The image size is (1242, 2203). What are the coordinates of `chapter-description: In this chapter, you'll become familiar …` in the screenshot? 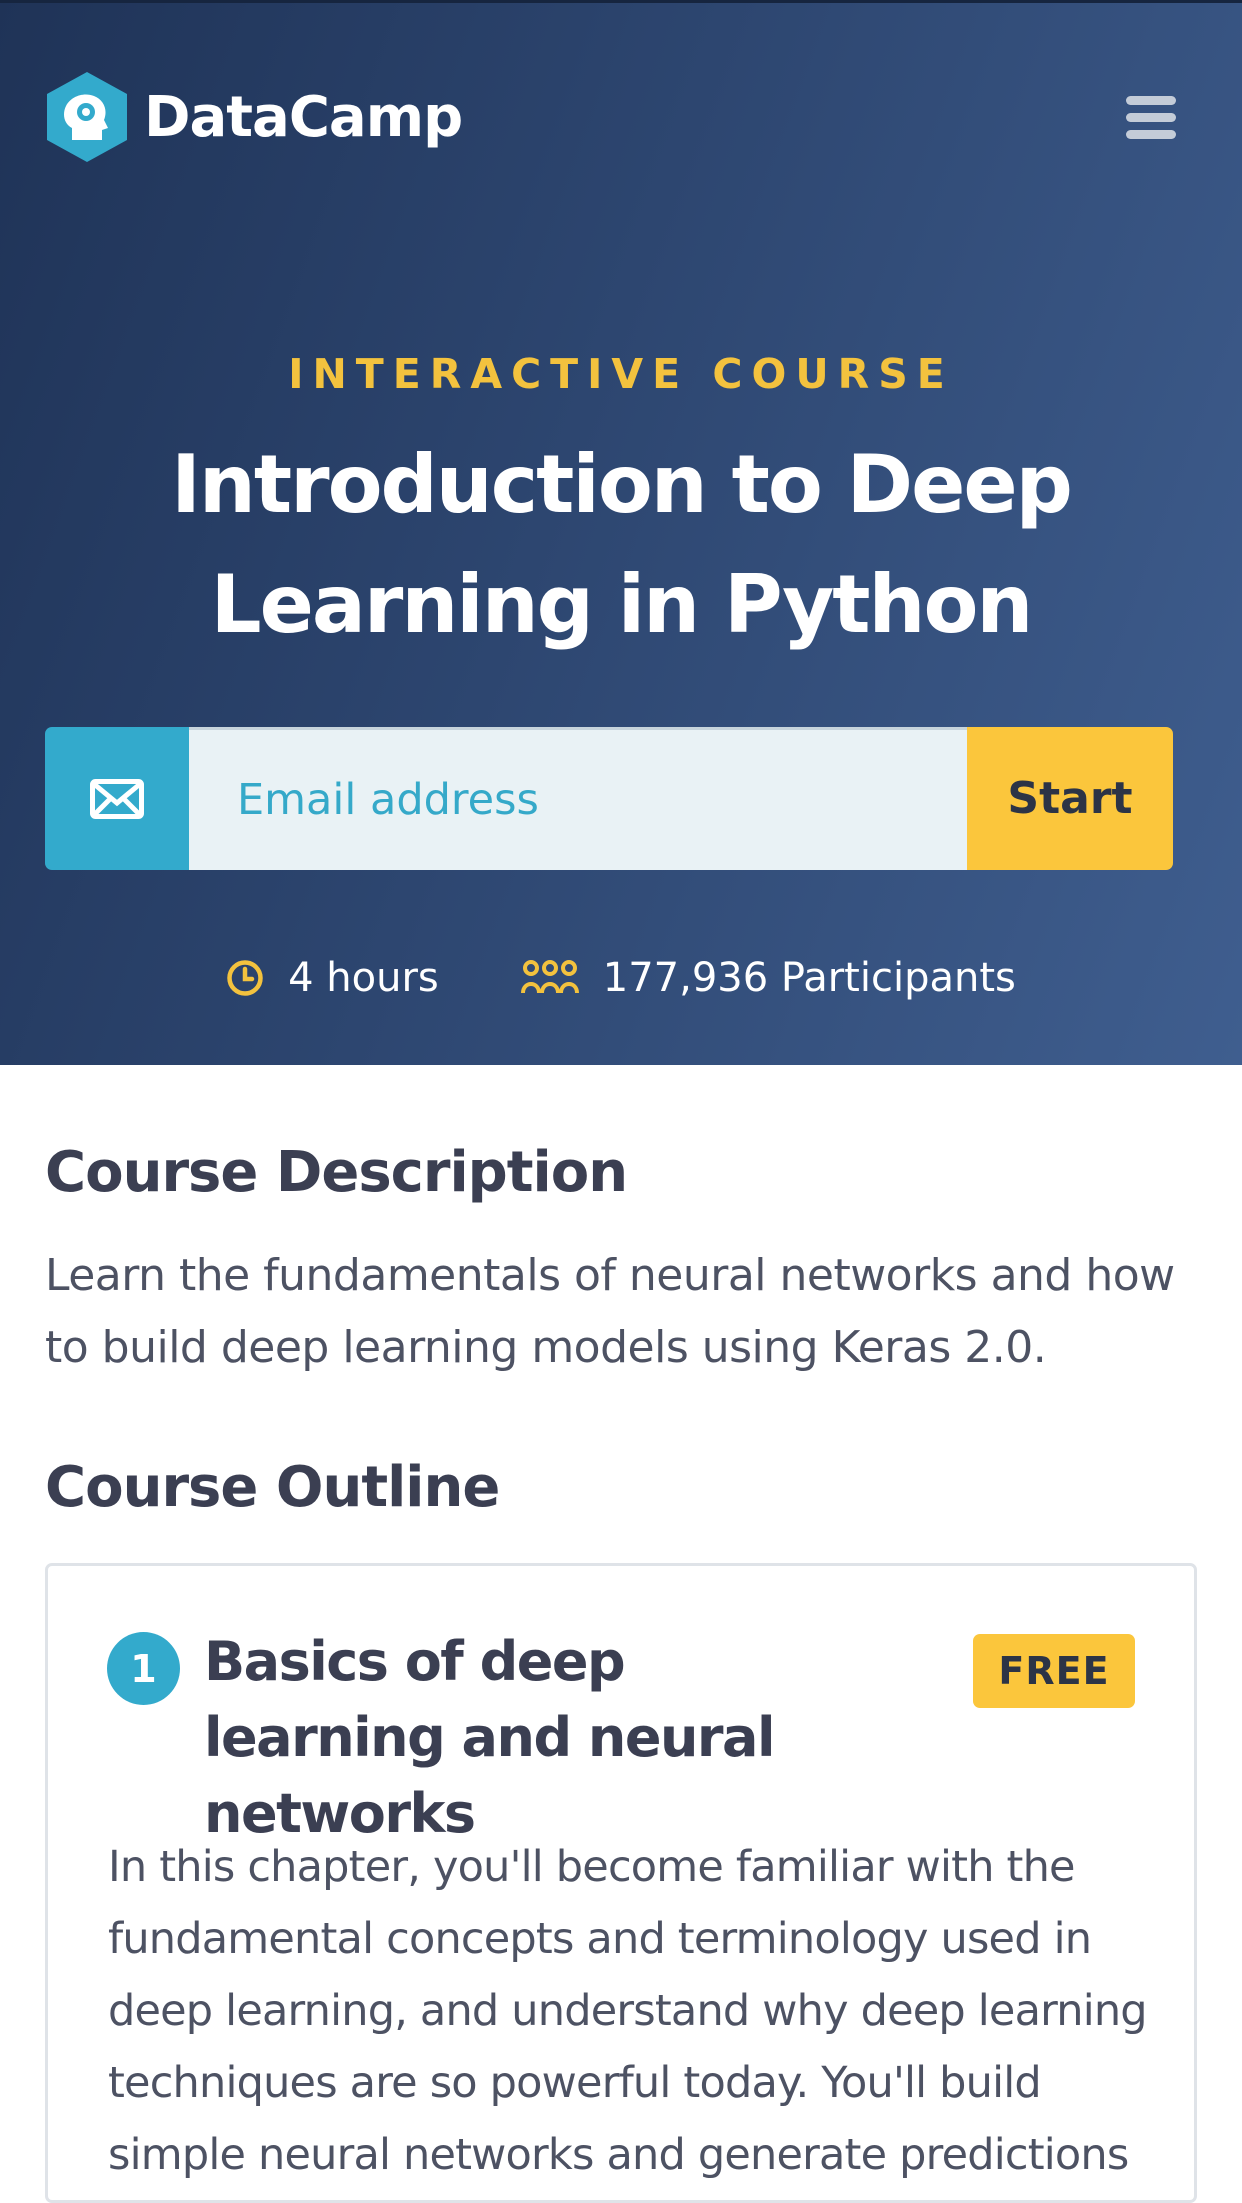 It's located at (628, 2011).